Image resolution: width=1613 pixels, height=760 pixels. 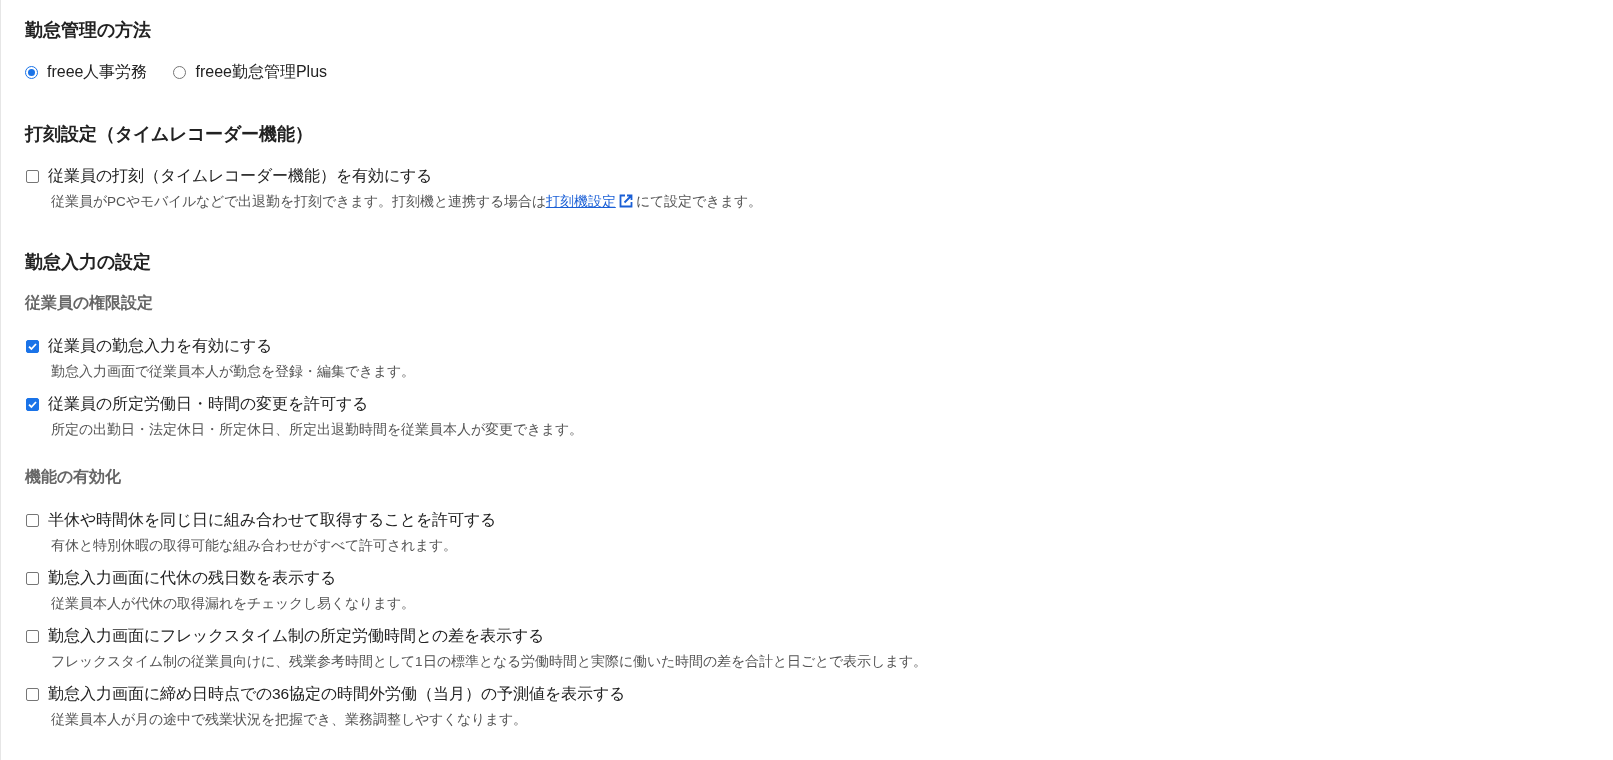 I want to click on setting-description: 有休と特別休暇の取得可能な組み合わせがすべて許可されます。, so click(x=254, y=546).